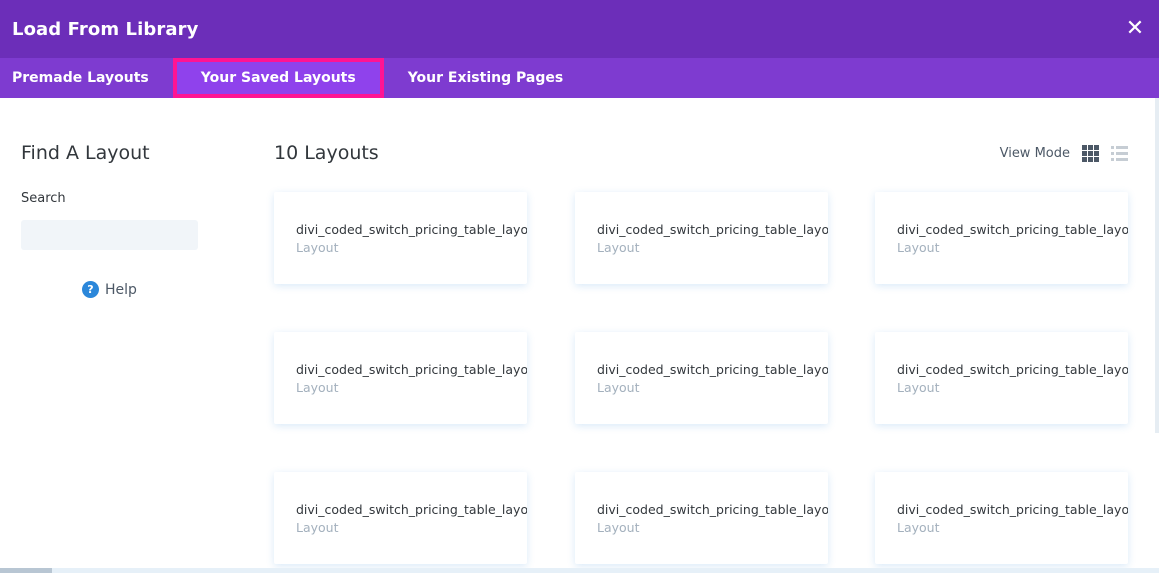 The width and height of the screenshot is (1159, 573). I want to click on tab-your-existing-pages: Your Existing Pages, so click(479, 78).